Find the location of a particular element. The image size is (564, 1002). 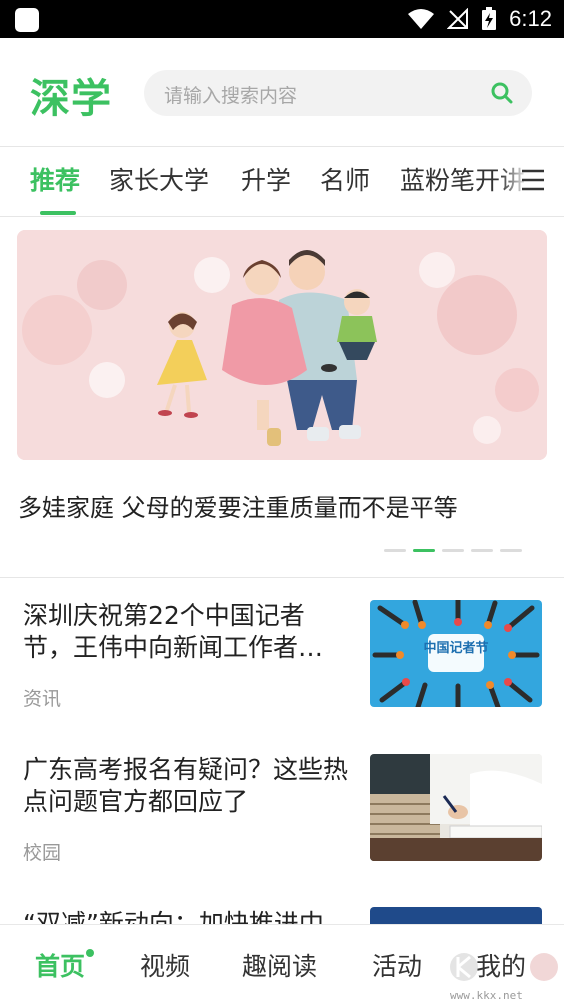

student-writing-image is located at coordinates (456, 807).